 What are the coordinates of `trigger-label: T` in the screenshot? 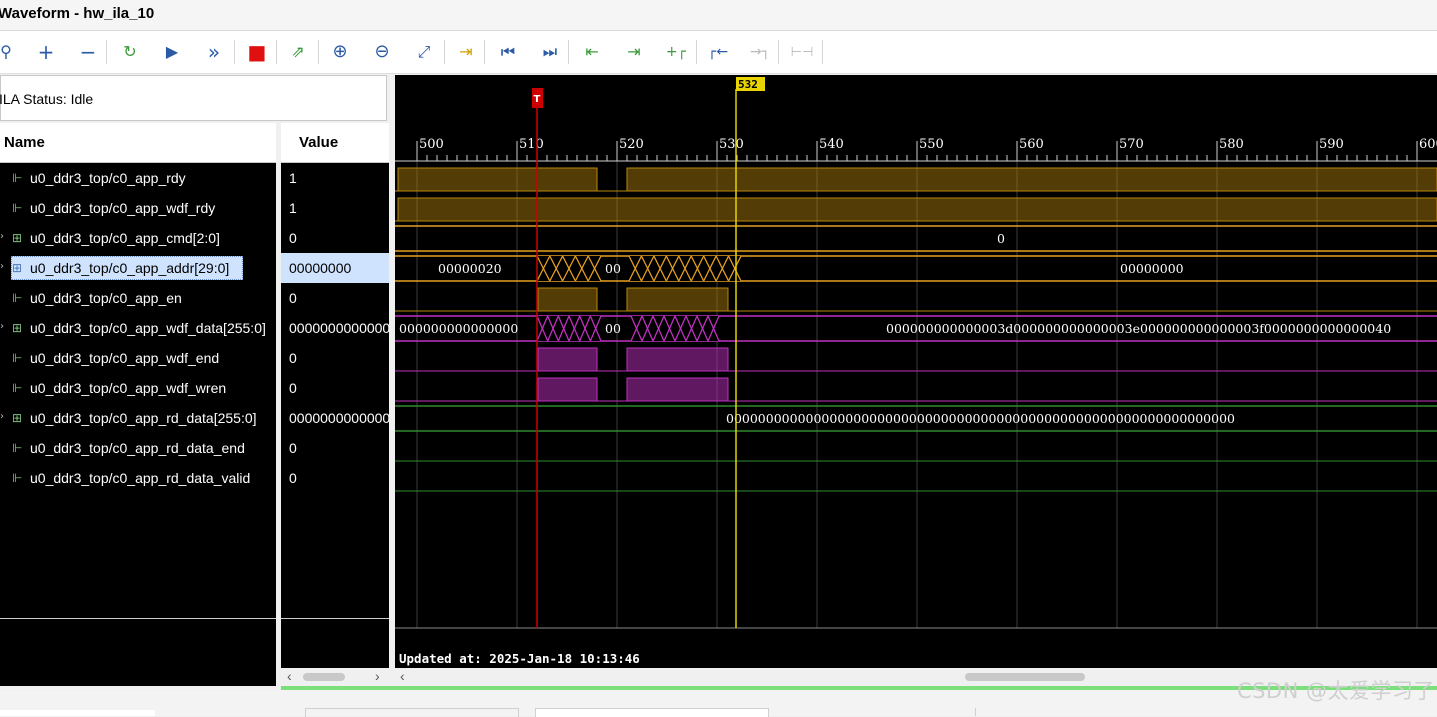 It's located at (537, 99).